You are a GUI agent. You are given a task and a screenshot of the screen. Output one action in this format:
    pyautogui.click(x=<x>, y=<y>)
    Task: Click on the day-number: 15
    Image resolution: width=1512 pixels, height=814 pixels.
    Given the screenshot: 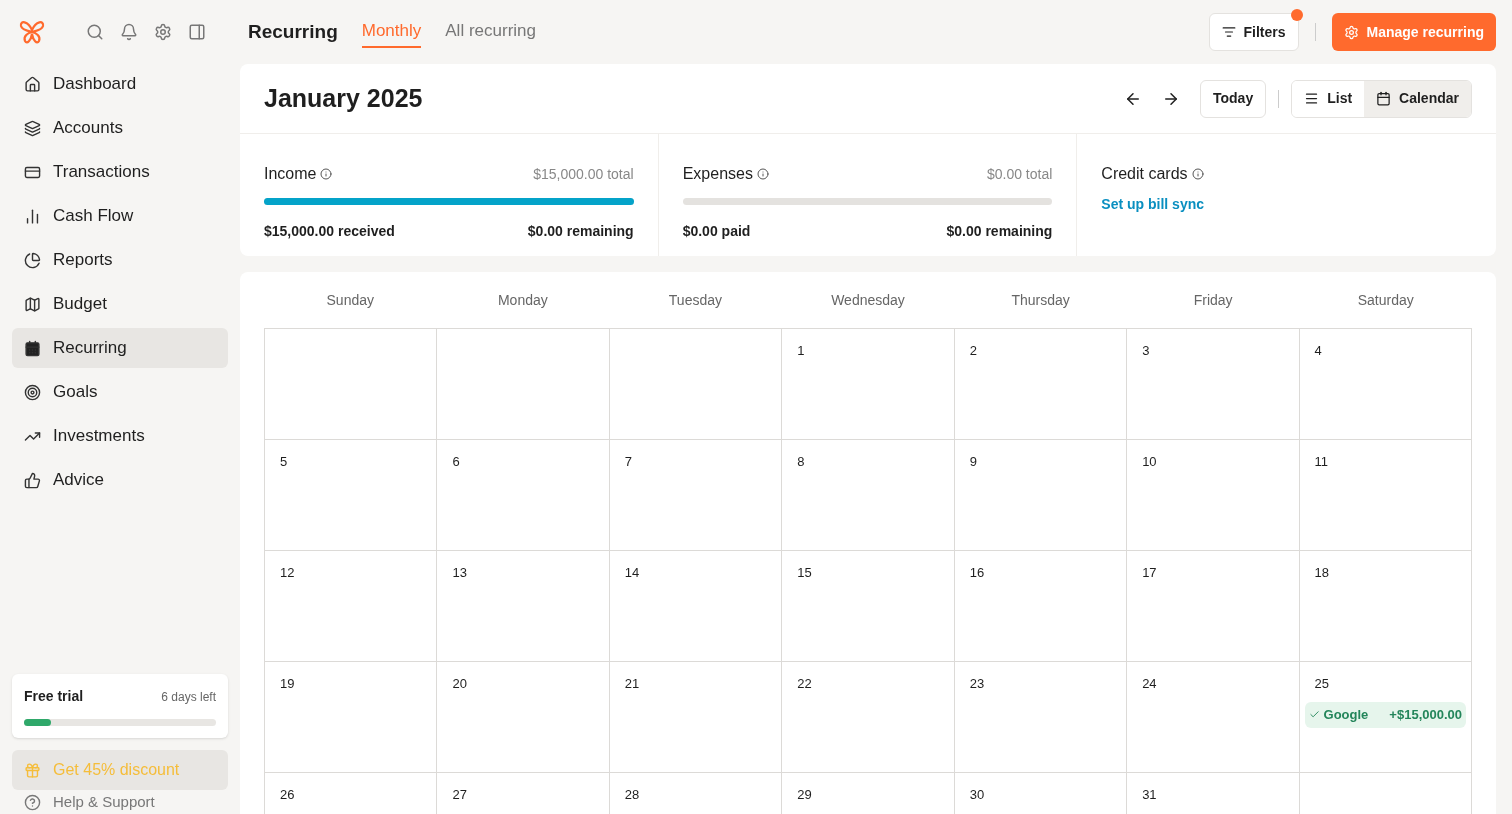 What is the action you would take?
    pyautogui.click(x=804, y=573)
    